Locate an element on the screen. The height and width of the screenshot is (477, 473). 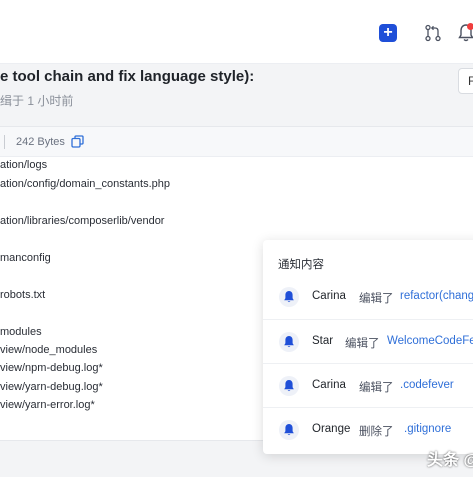
commit-title: e tool chain and fix language style): is located at coordinates (127, 76).